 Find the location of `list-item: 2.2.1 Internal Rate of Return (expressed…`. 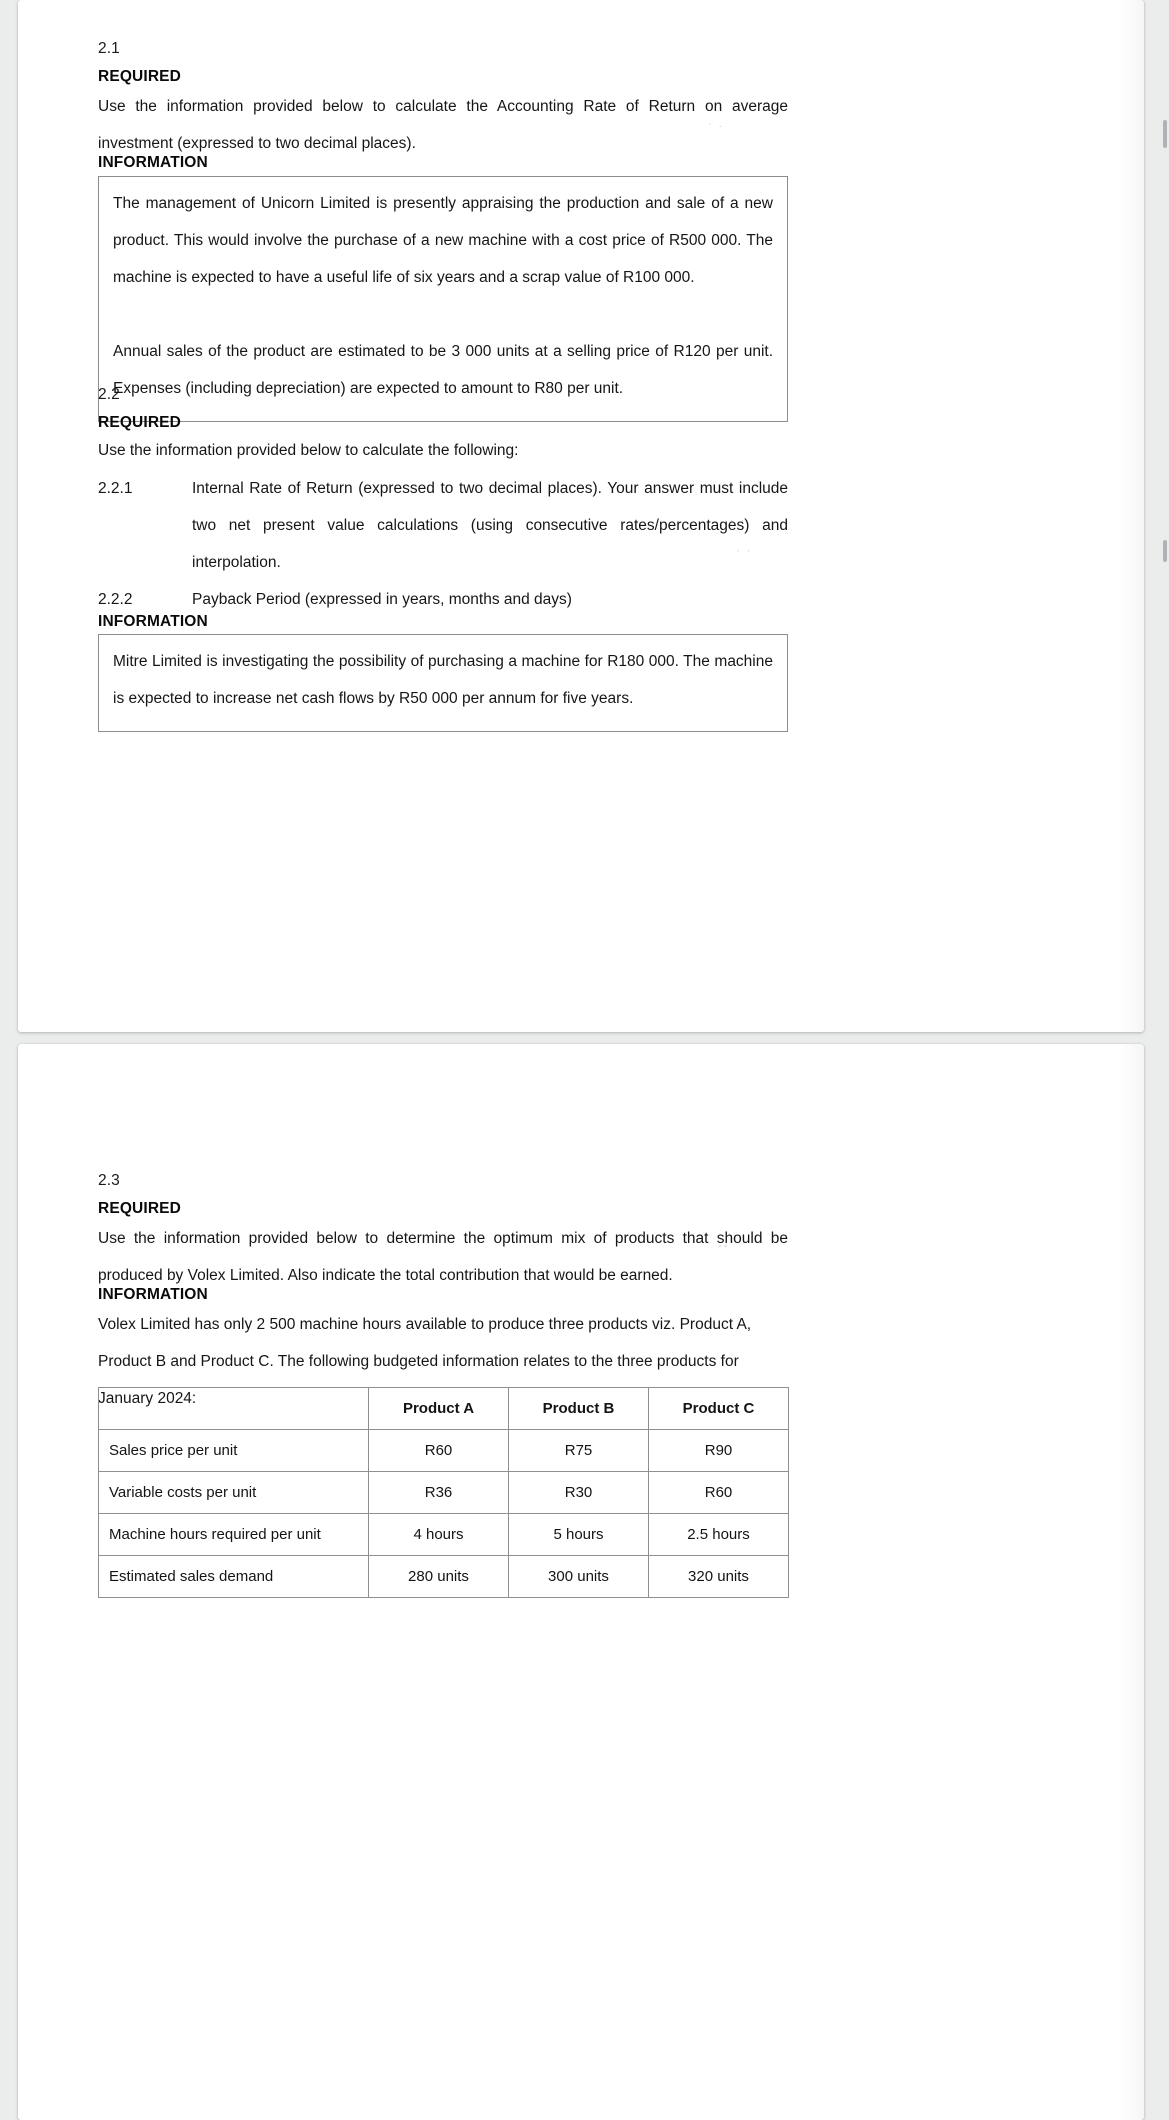

list-item: 2.2.1 Internal Rate of Return (expressed… is located at coordinates (443, 525).